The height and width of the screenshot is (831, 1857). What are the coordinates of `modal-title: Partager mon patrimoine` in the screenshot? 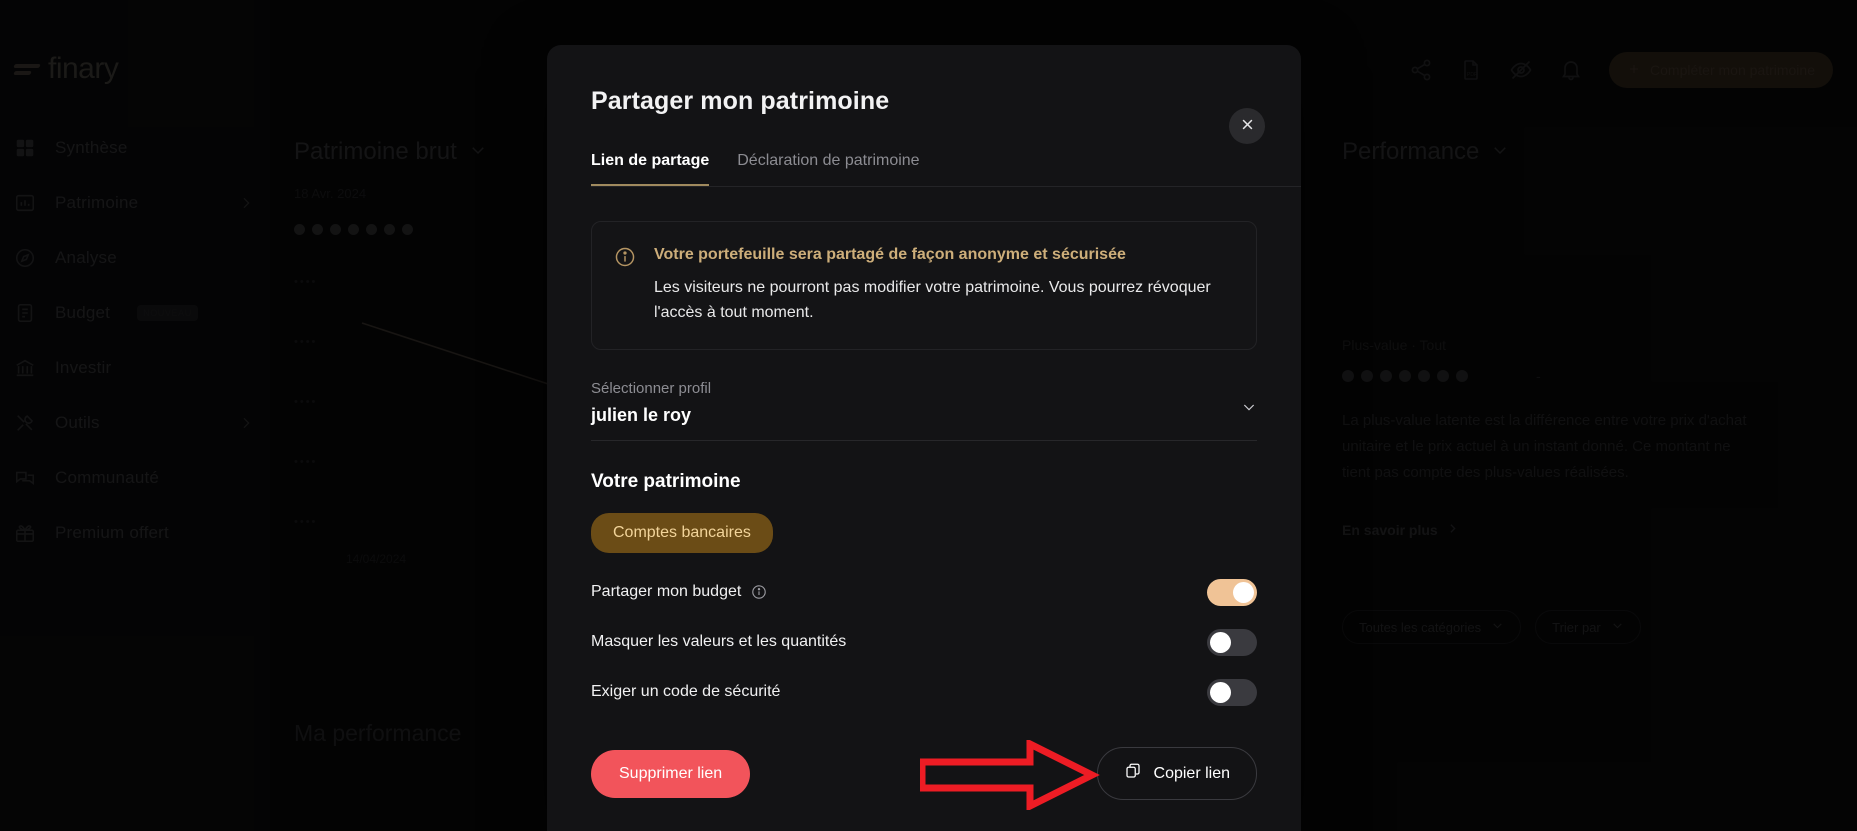 It's located at (740, 101).